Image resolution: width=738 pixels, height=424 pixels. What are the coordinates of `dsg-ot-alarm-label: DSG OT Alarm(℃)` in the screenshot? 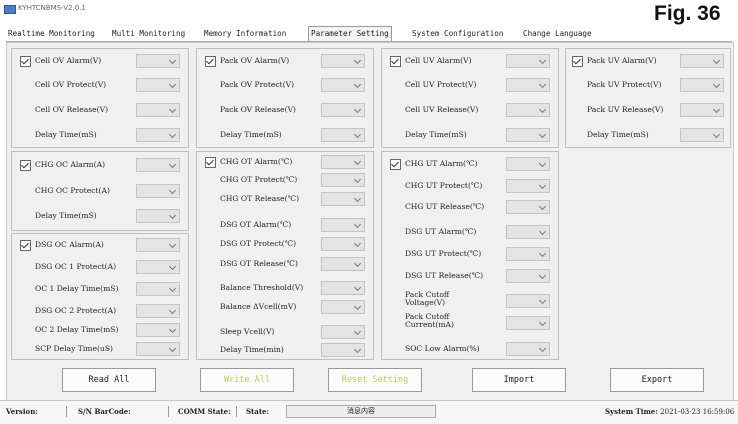 It's located at (256, 224).